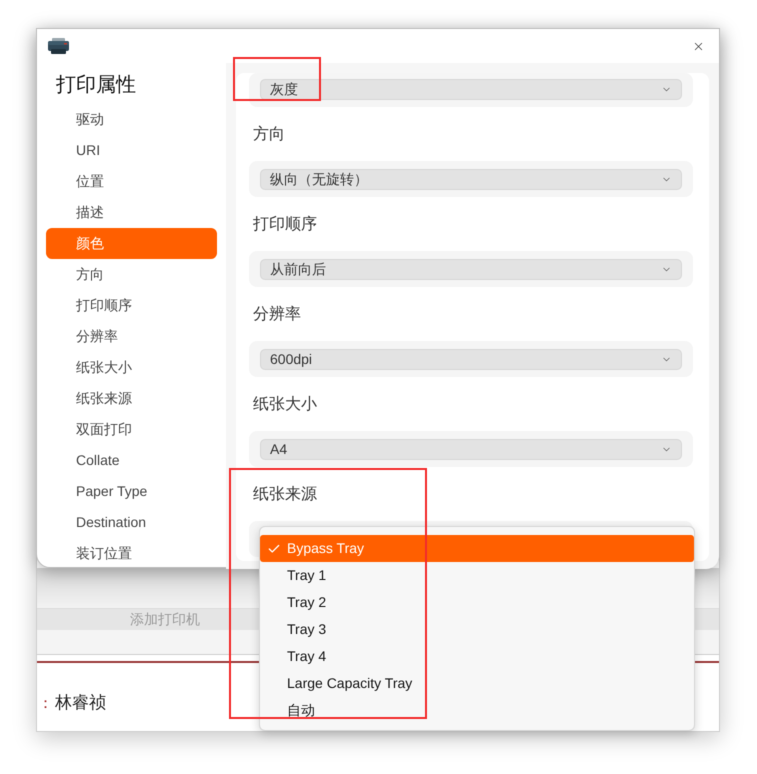  Describe the element at coordinates (96, 85) in the screenshot. I see `dialog-heading: 打印属性` at that location.